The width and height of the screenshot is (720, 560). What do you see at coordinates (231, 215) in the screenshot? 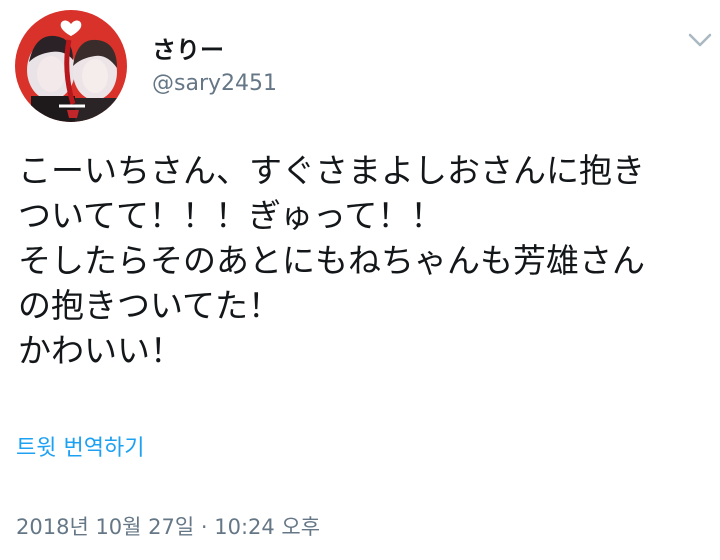
I see `tweet-text-line: ついてて！！！ぎゅって！！` at bounding box center [231, 215].